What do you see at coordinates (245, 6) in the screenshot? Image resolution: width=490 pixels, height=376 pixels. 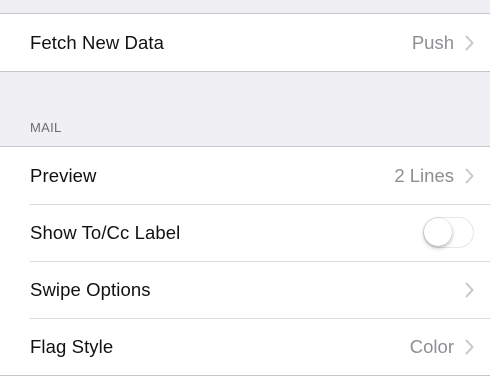 I see `top-spacer` at bounding box center [245, 6].